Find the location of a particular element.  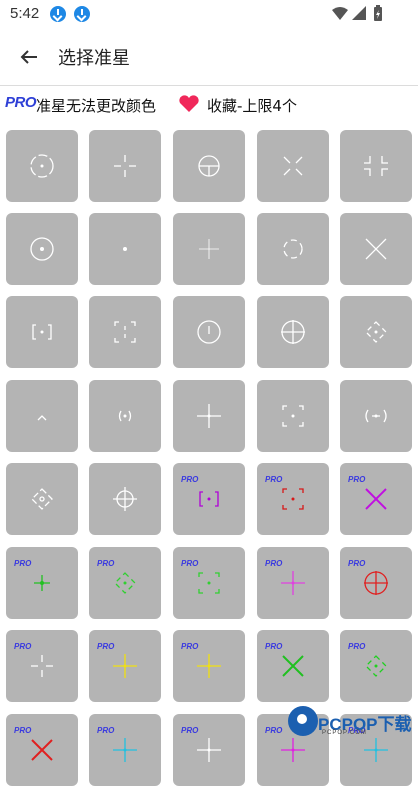

download-icon is located at coordinates (82, 14).